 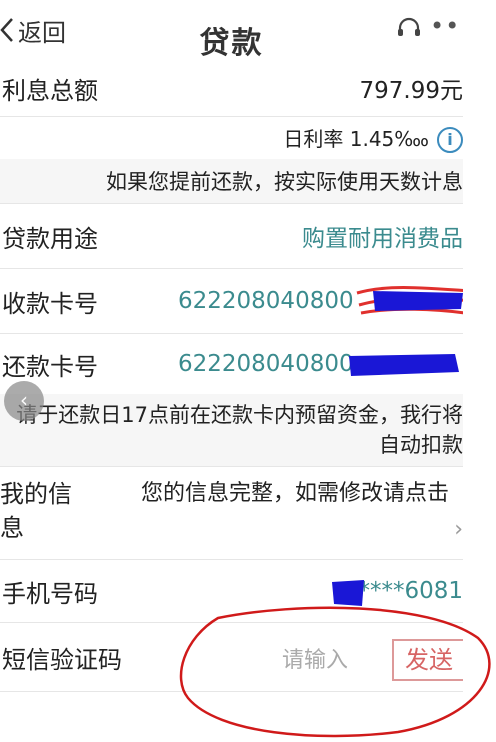 What do you see at coordinates (231, 43) in the screenshot?
I see `page-title: 贷款` at bounding box center [231, 43].